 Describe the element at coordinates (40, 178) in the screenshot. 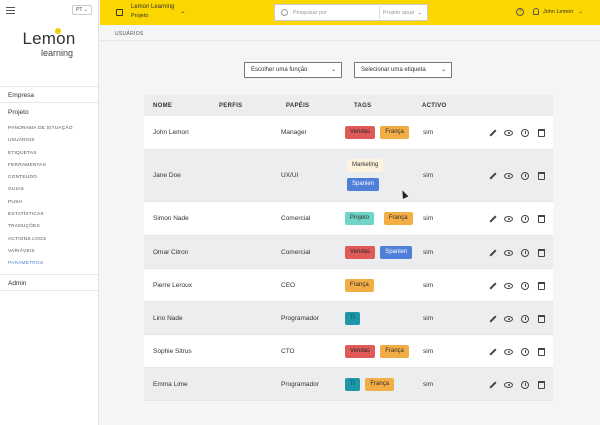

I see `sidebar-item: Conteúdo` at that location.